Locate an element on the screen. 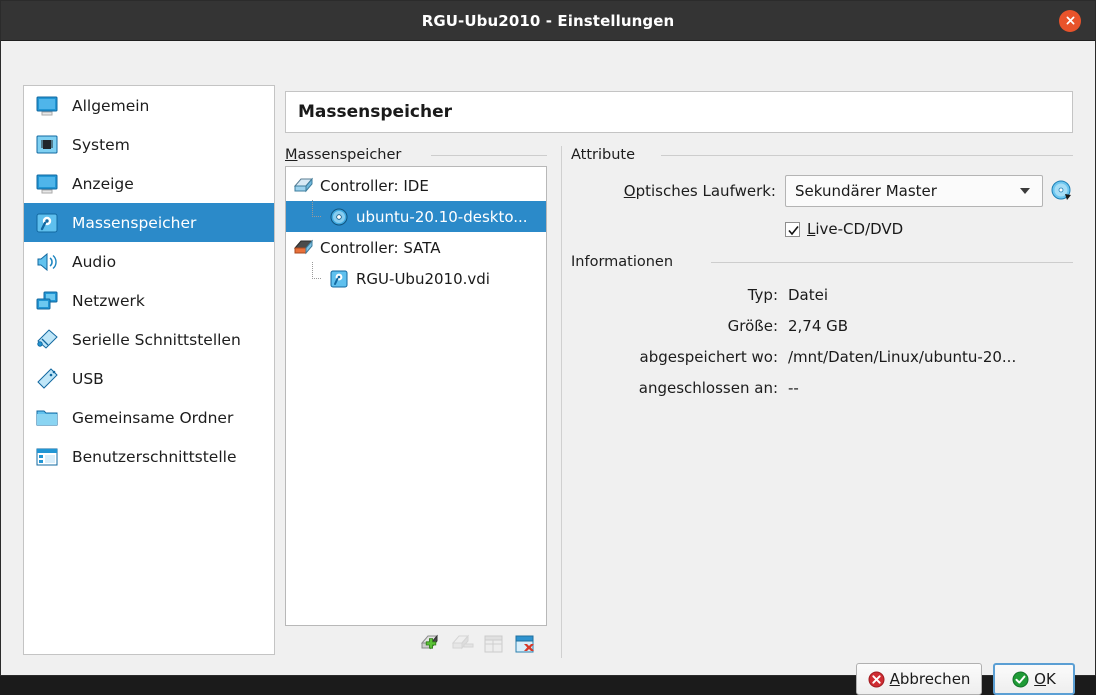 Image resolution: width=1096 pixels, height=695 pixels. info-value-angeschlossen-an: -- is located at coordinates (793, 388).